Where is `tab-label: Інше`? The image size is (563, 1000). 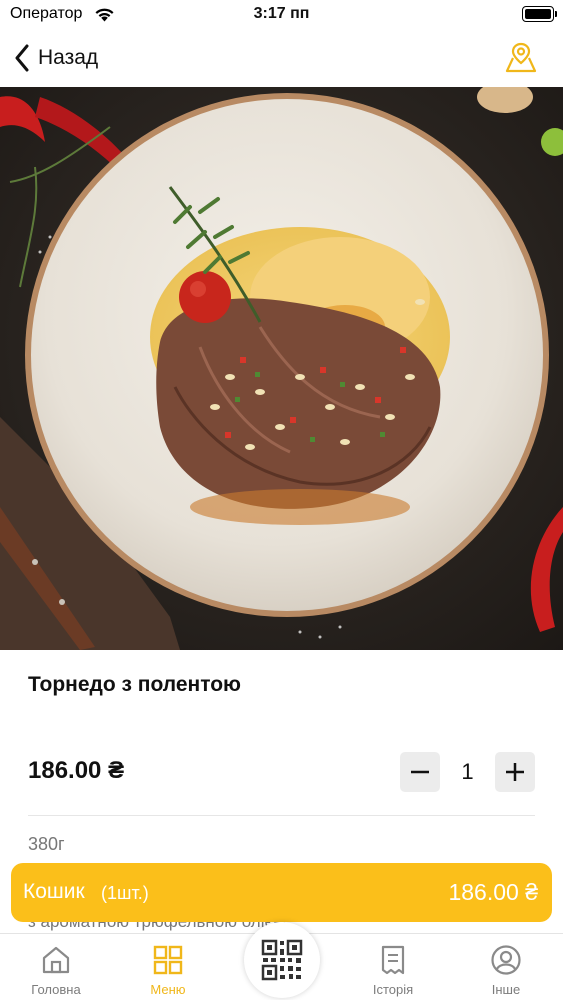
tab-label: Інше is located at coordinates (506, 989).